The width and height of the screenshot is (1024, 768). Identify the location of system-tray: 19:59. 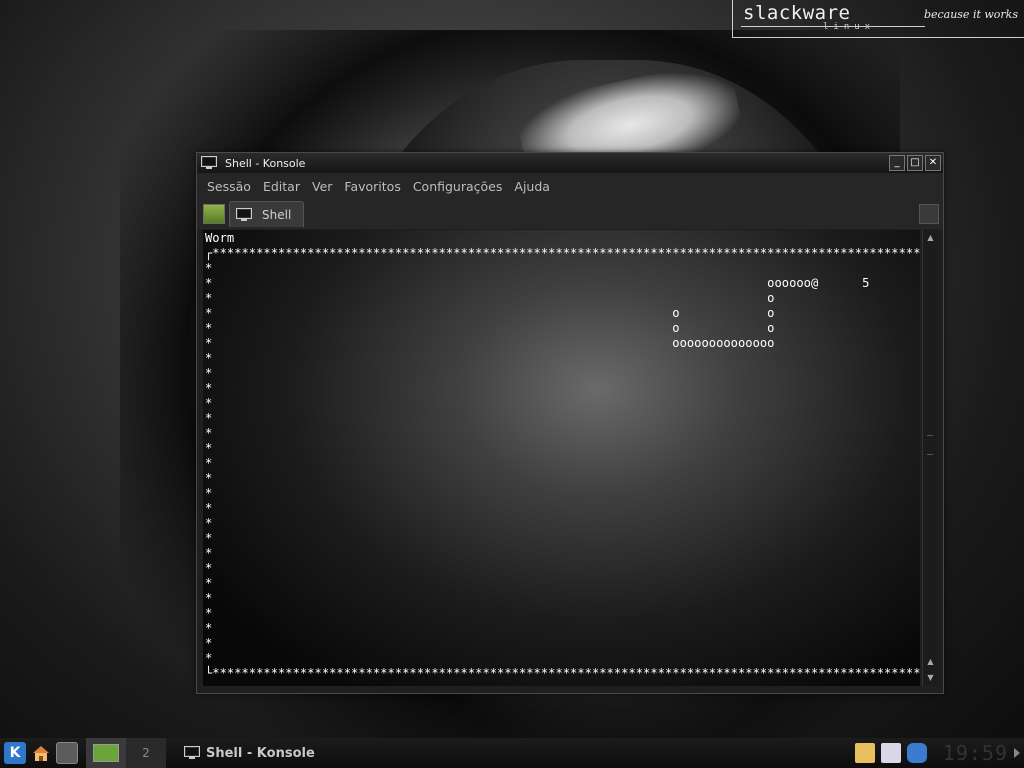
(939, 753).